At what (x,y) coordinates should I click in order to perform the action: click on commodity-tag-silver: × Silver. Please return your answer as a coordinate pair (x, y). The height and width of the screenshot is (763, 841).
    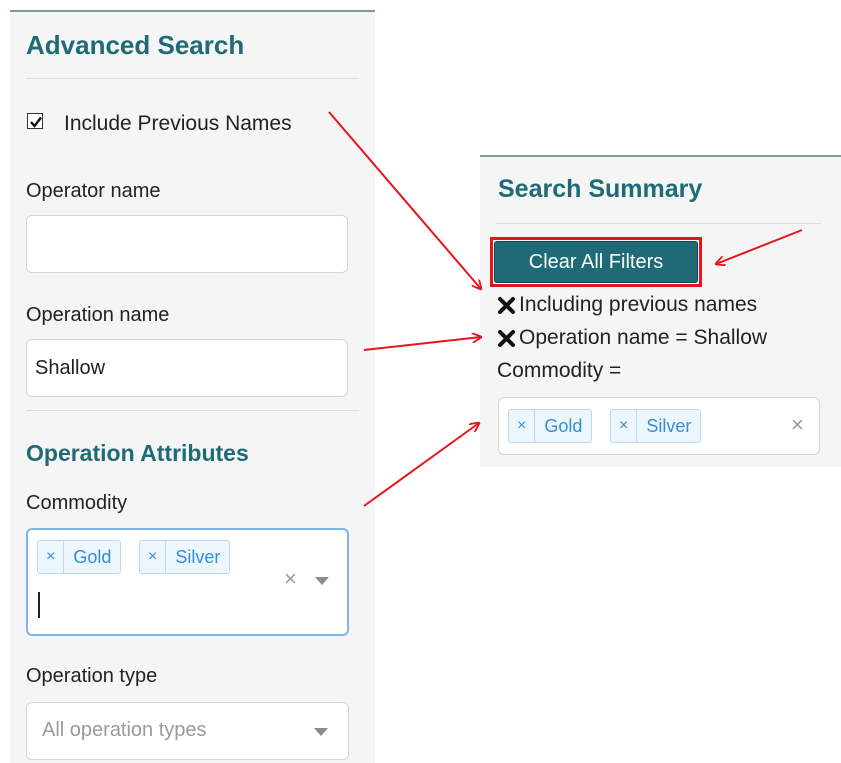
    Looking at the image, I should click on (185, 557).